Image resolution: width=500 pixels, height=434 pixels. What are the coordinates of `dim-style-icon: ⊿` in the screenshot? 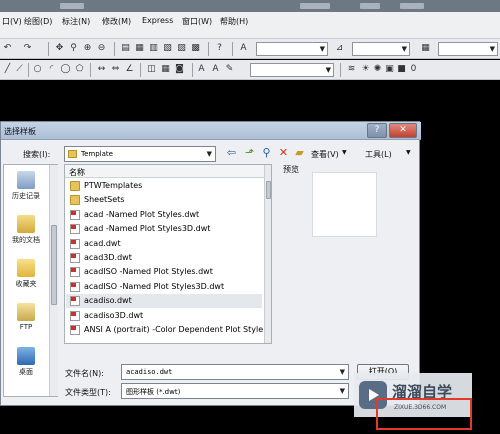 It's located at (339, 48).